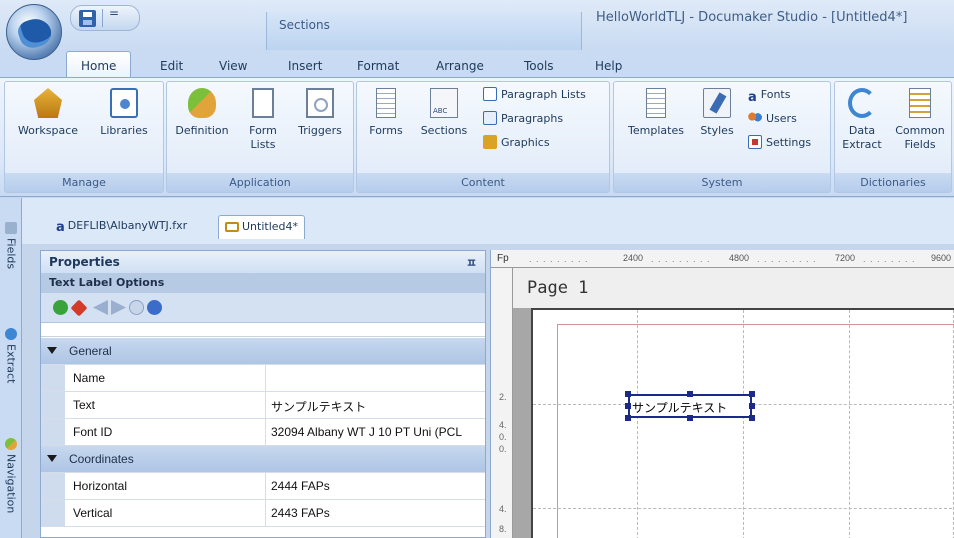 This screenshot has height=538, width=954. Describe the element at coordinates (79, 308) in the screenshot. I see `delete-icon` at that location.